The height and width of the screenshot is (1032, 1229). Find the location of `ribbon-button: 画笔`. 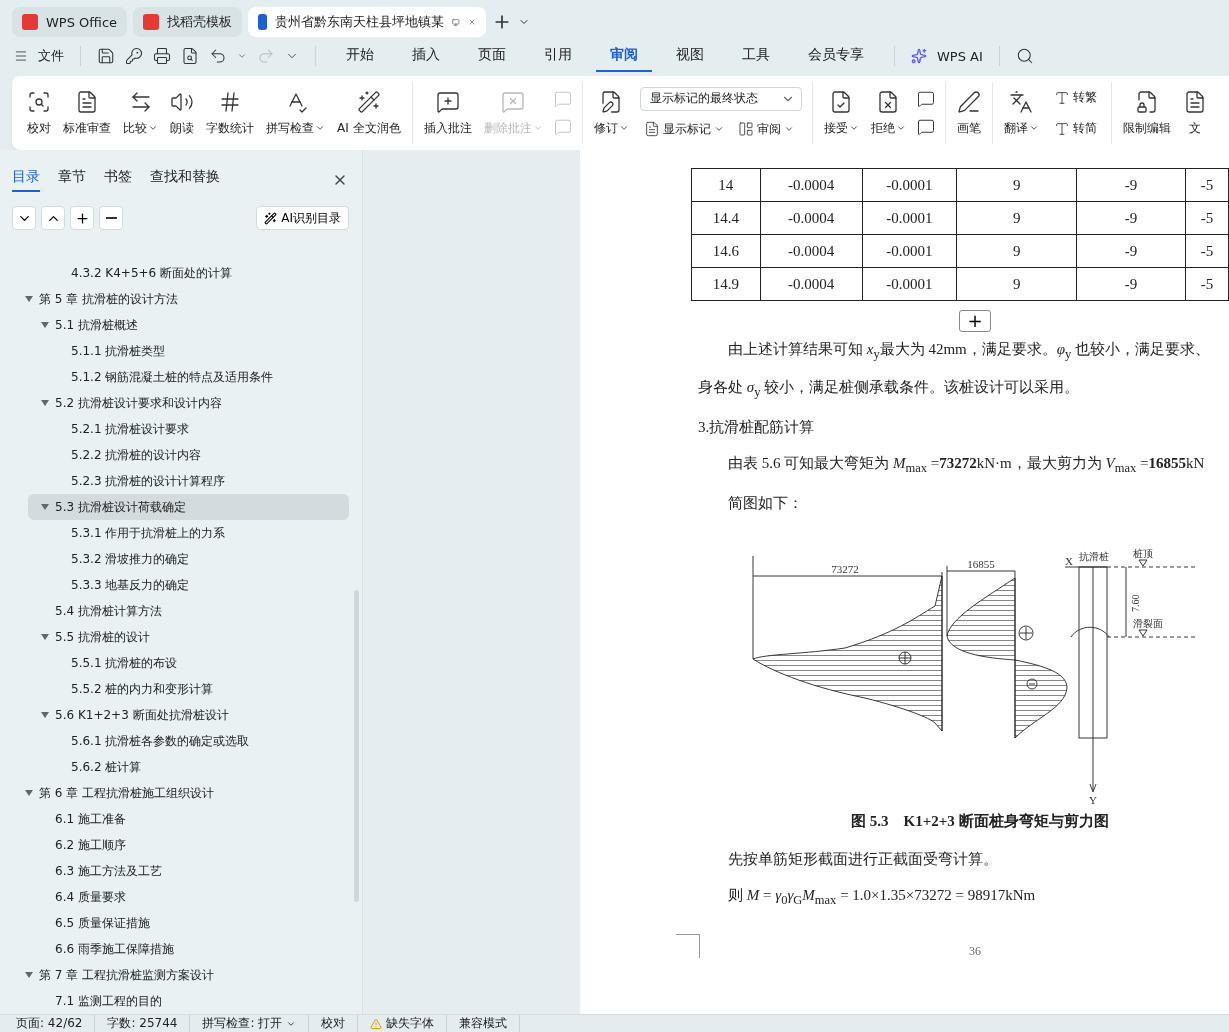

ribbon-button: 画笔 is located at coordinates (968, 113).